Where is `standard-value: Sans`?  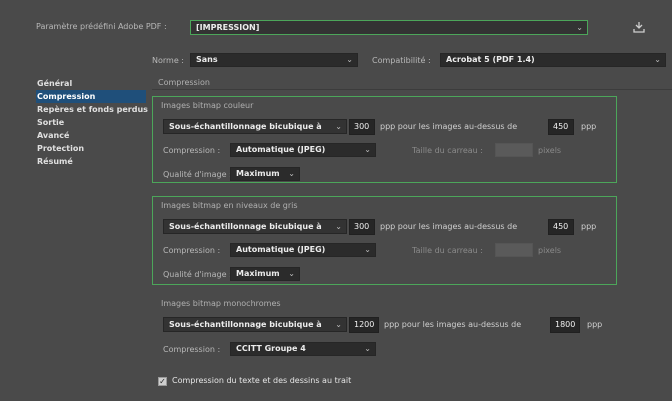 standard-value: Sans is located at coordinates (207, 59).